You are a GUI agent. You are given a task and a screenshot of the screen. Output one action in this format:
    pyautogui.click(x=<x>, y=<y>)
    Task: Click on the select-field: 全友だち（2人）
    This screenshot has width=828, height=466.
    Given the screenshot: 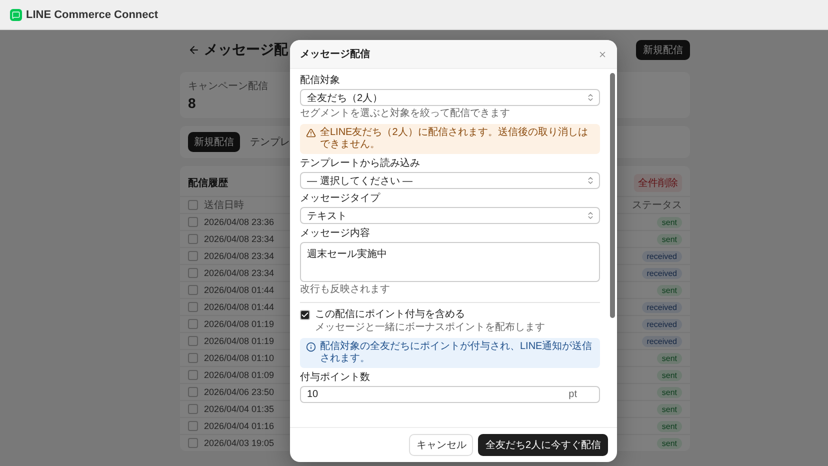 What is the action you would take?
    pyautogui.click(x=450, y=97)
    